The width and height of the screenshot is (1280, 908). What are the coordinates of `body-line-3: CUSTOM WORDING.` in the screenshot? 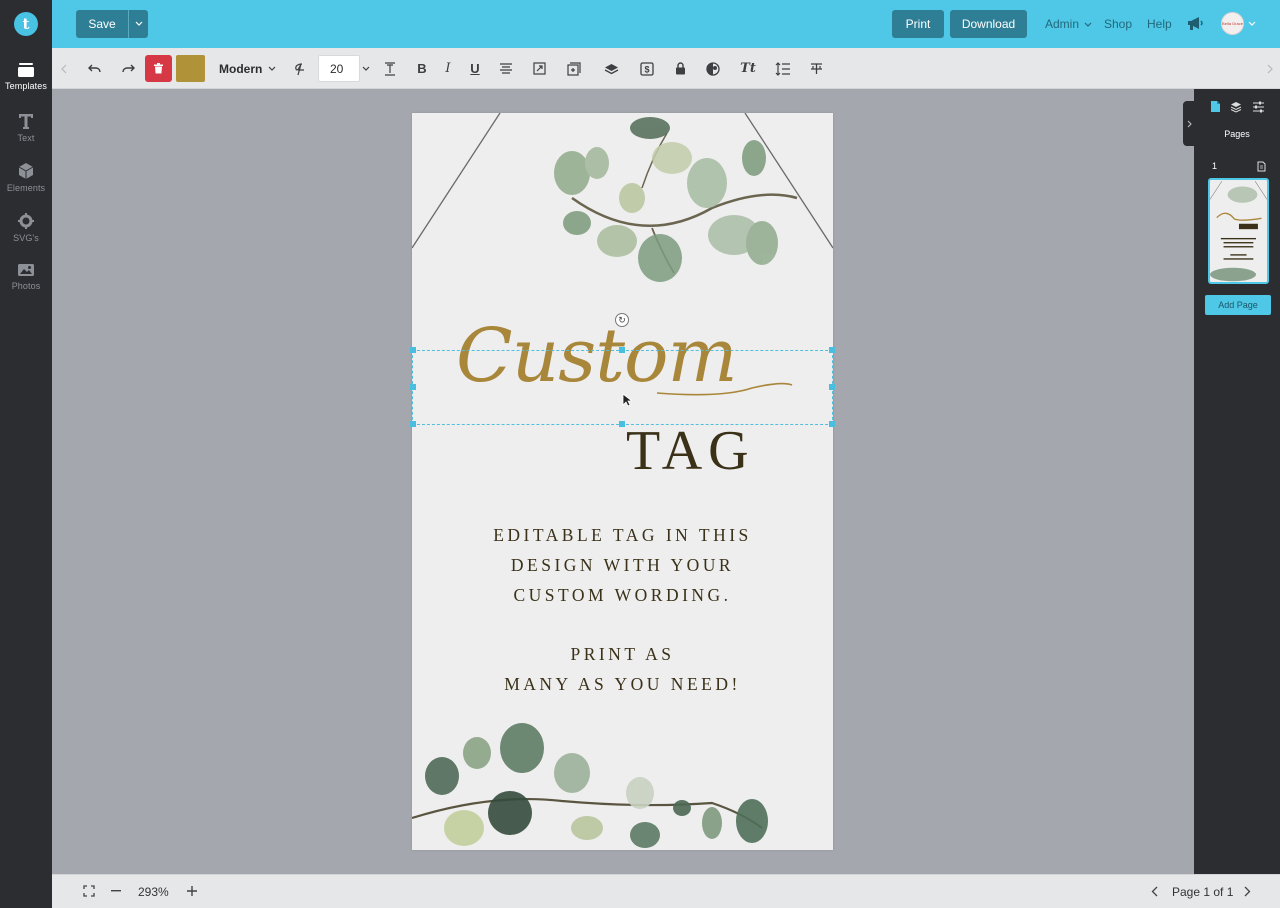 It's located at (622, 595).